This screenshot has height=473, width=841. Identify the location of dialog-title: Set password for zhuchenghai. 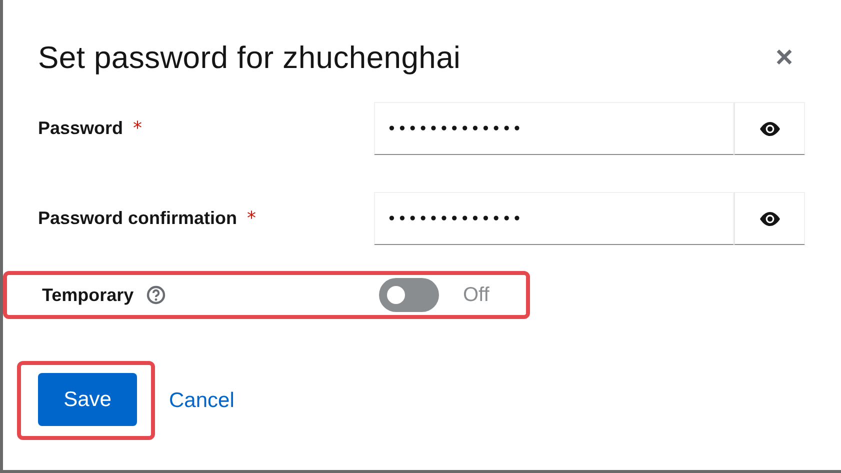
(249, 58).